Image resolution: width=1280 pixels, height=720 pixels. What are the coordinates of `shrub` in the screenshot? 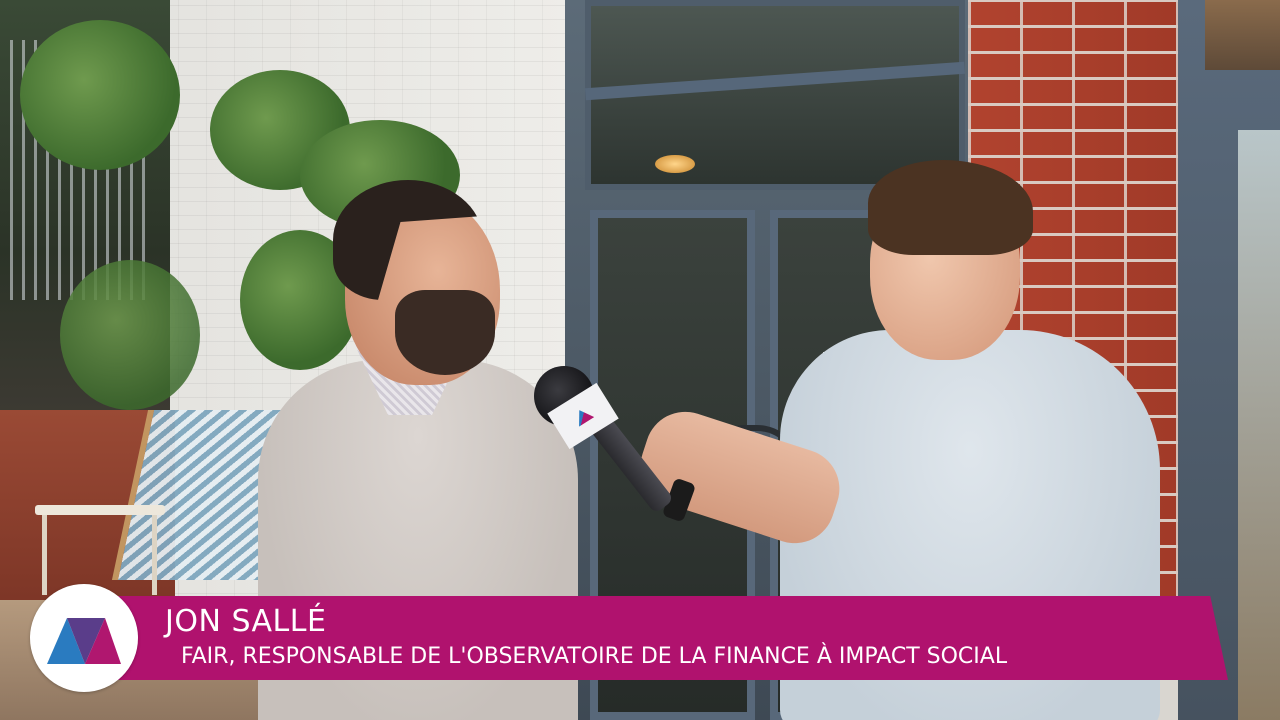 It's located at (130, 335).